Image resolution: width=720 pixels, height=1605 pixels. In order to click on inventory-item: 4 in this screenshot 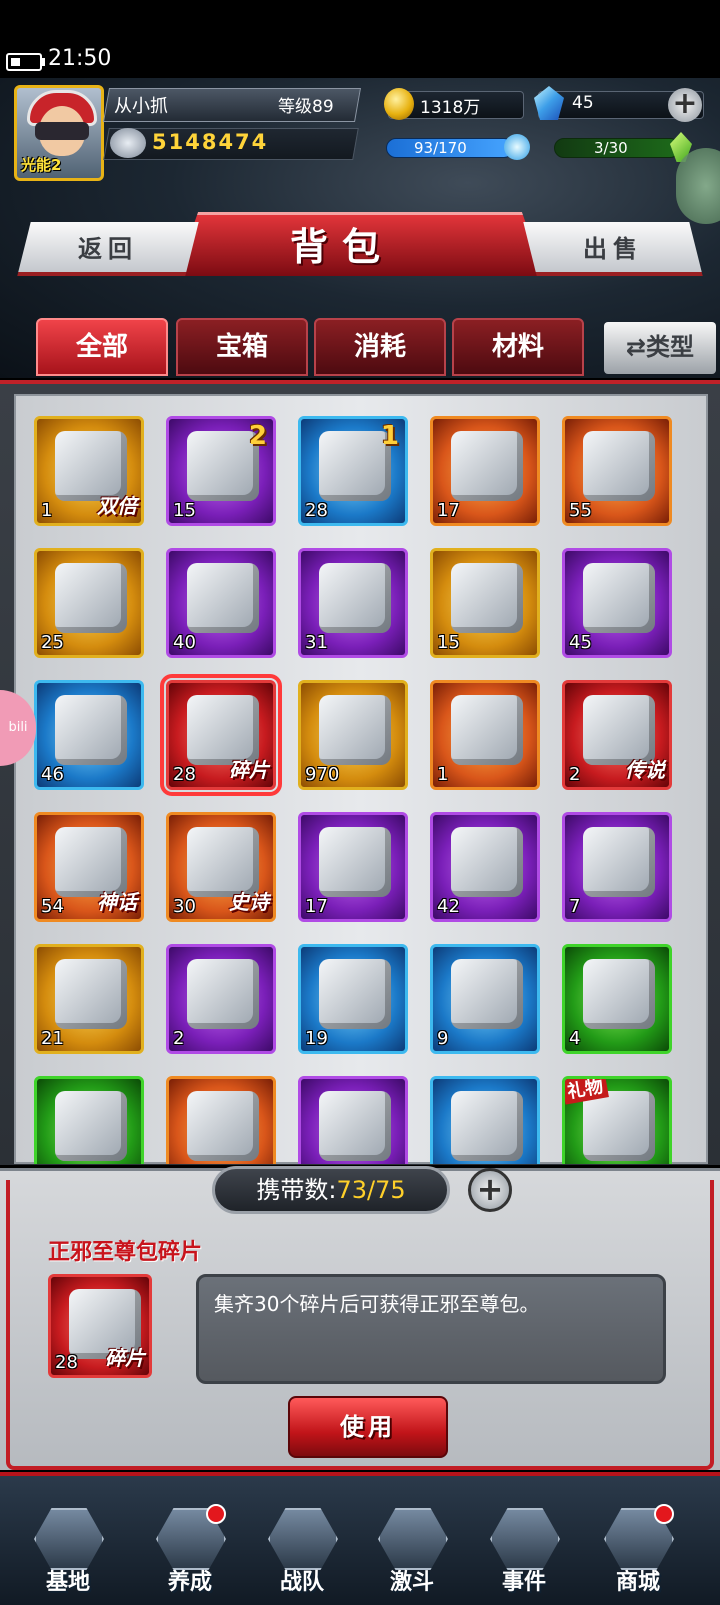, I will do `click(617, 999)`.